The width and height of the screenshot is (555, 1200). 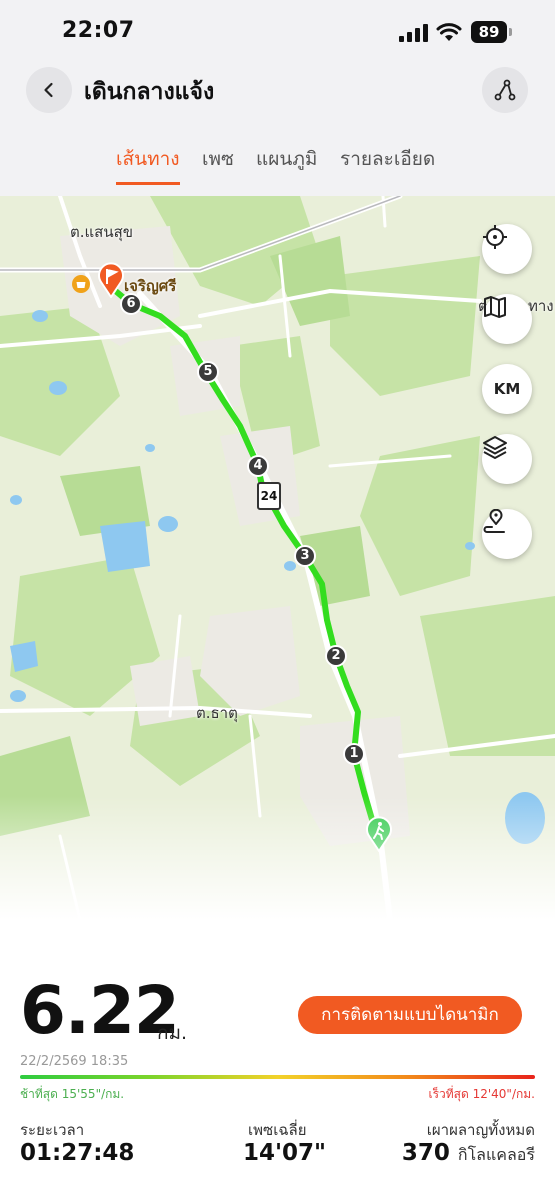 I want to click on map-label-place: ทาง, so click(x=541, y=306).